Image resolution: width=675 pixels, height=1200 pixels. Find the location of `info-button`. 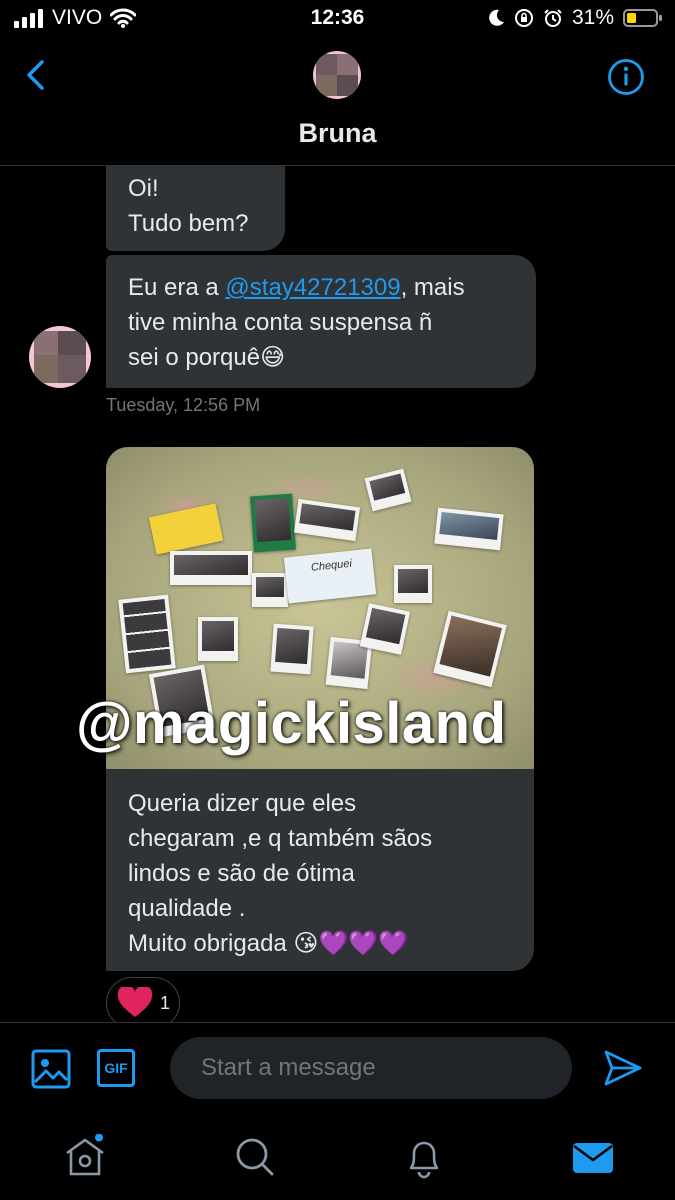

info-button is located at coordinates (626, 77).